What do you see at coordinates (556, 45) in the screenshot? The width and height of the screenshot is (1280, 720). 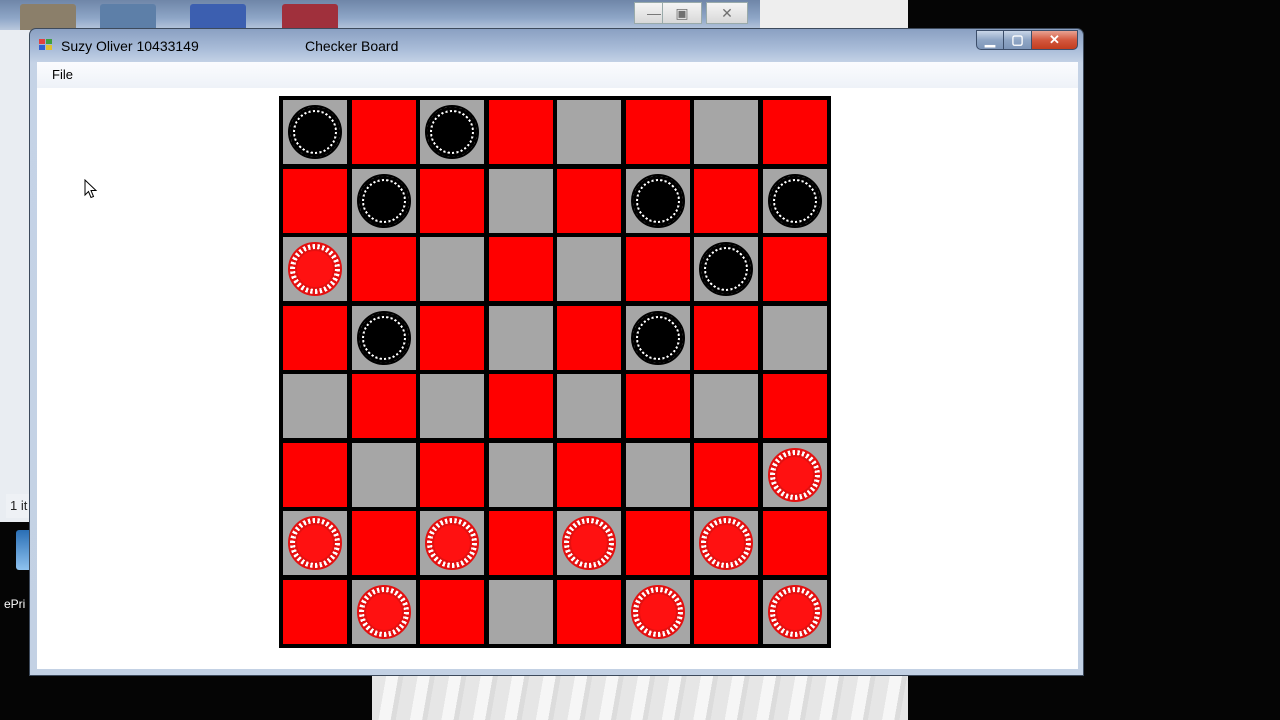 I see `window-titlebar: Suzy Oliver 10433149 Checker Board ▁ ▢ ✕` at bounding box center [556, 45].